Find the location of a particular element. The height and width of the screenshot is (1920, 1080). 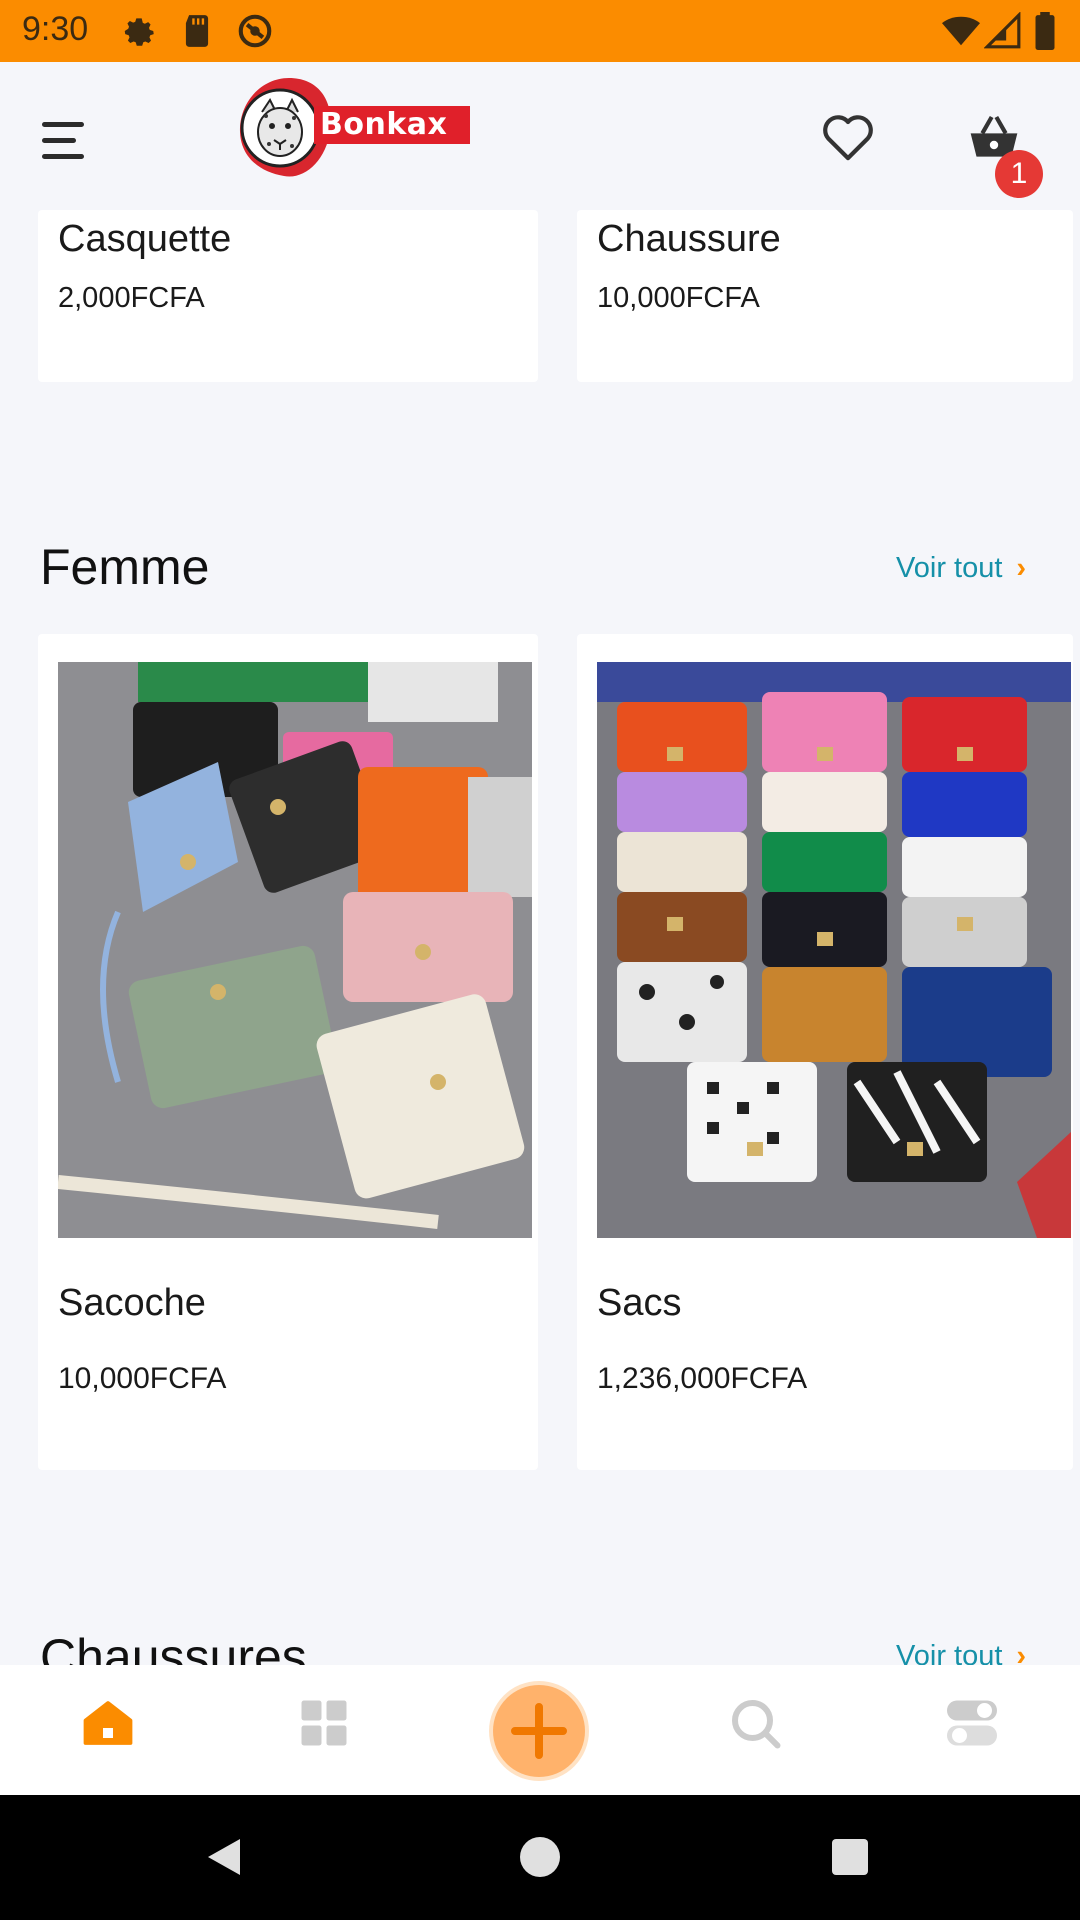

home-icon is located at coordinates (108, 1723).